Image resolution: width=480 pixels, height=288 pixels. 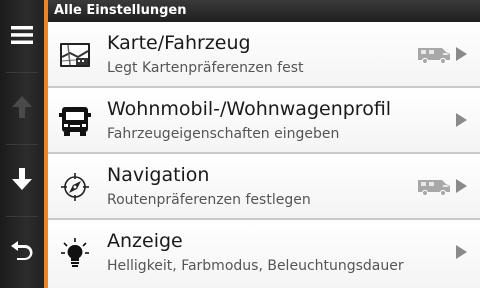 I want to click on back-button, so click(x=22, y=249).